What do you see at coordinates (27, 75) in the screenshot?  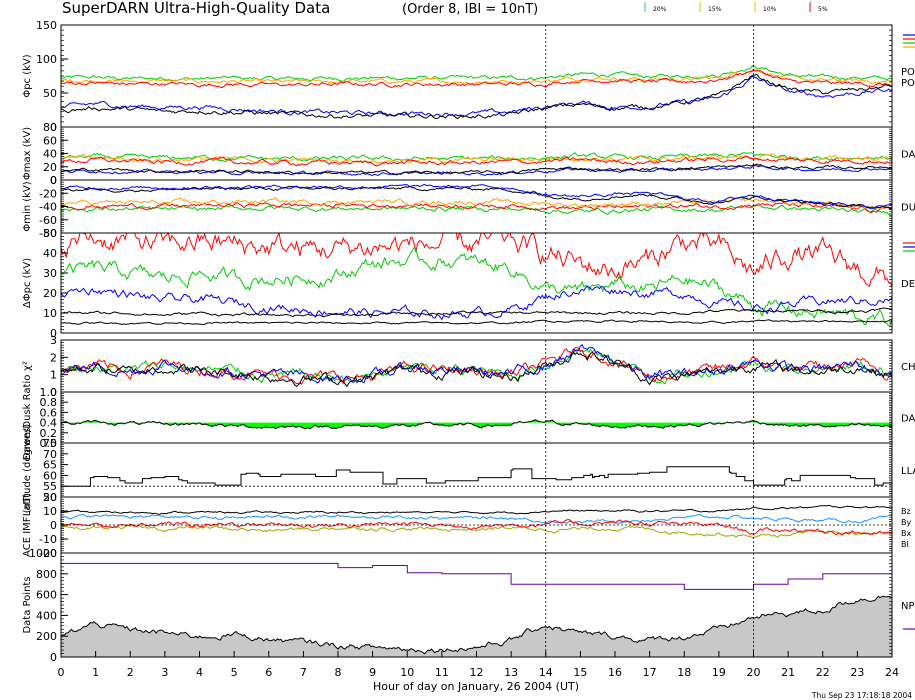 I see `y-axis-label: Φpc (kV)` at bounding box center [27, 75].